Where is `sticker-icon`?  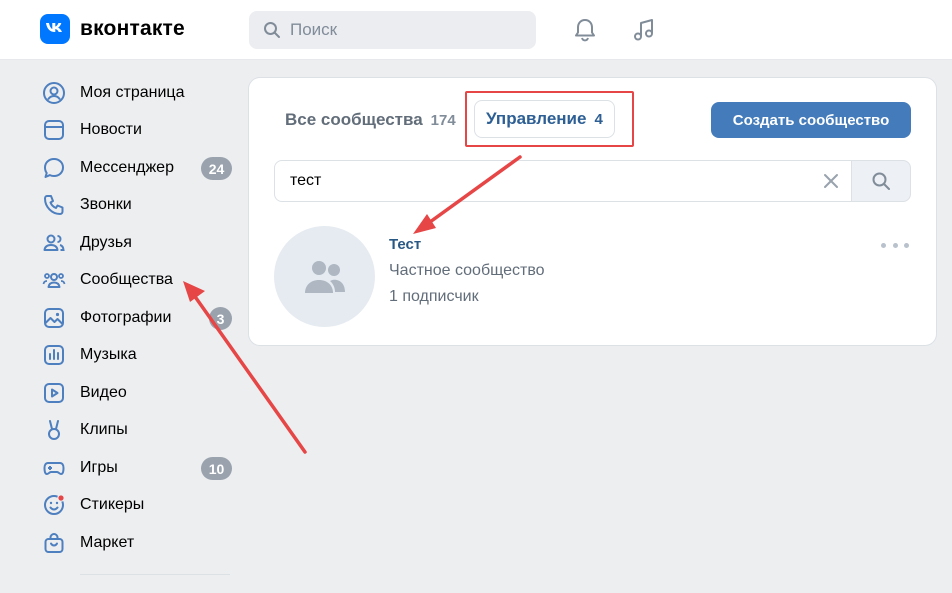
sticker-icon is located at coordinates (54, 505).